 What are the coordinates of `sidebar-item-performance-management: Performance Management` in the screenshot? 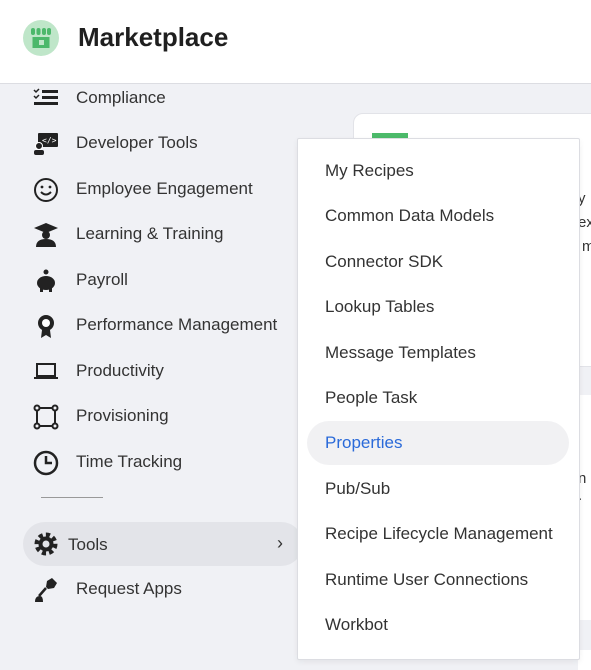 It's located at (150, 325).